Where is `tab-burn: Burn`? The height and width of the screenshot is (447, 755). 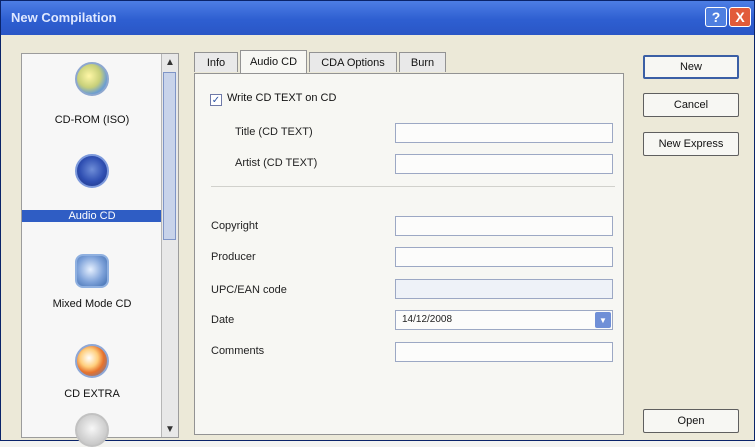
tab-burn: Burn is located at coordinates (422, 62).